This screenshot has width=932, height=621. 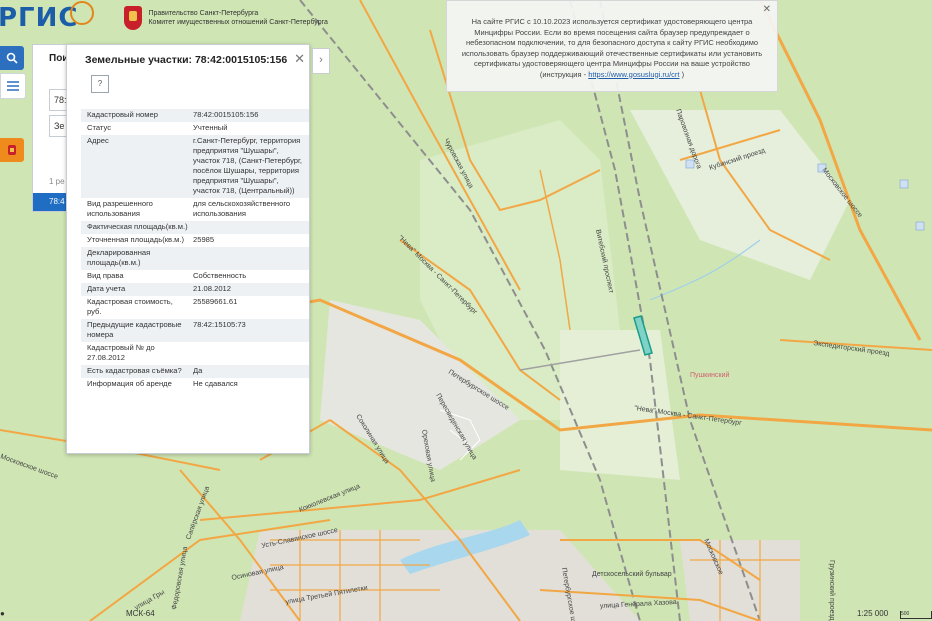 I want to click on attribute-label: Вид разрешенного использования, so click(x=120, y=208).